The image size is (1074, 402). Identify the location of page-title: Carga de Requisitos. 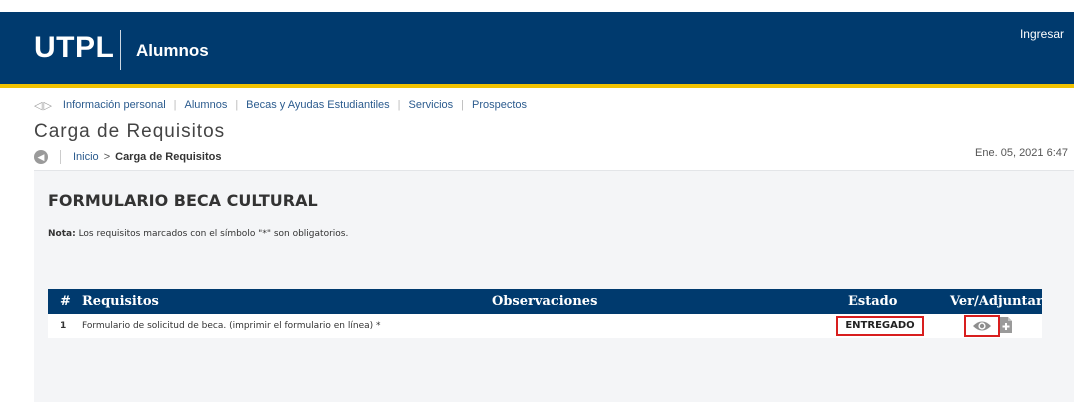
(130, 131).